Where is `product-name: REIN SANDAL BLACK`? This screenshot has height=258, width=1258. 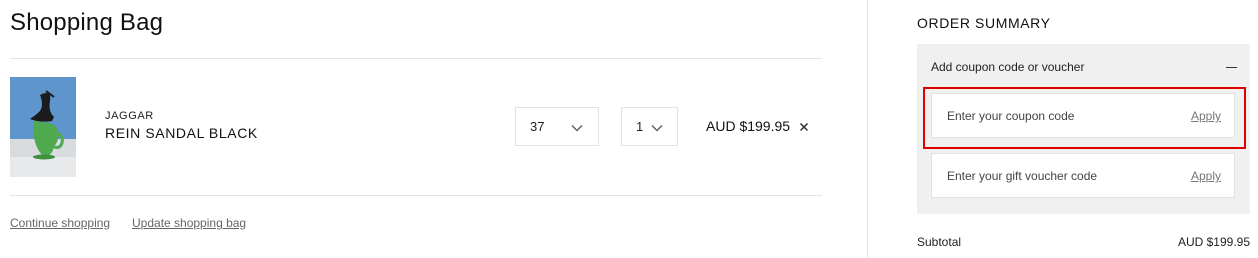
product-name: REIN SANDAL BLACK is located at coordinates (181, 133).